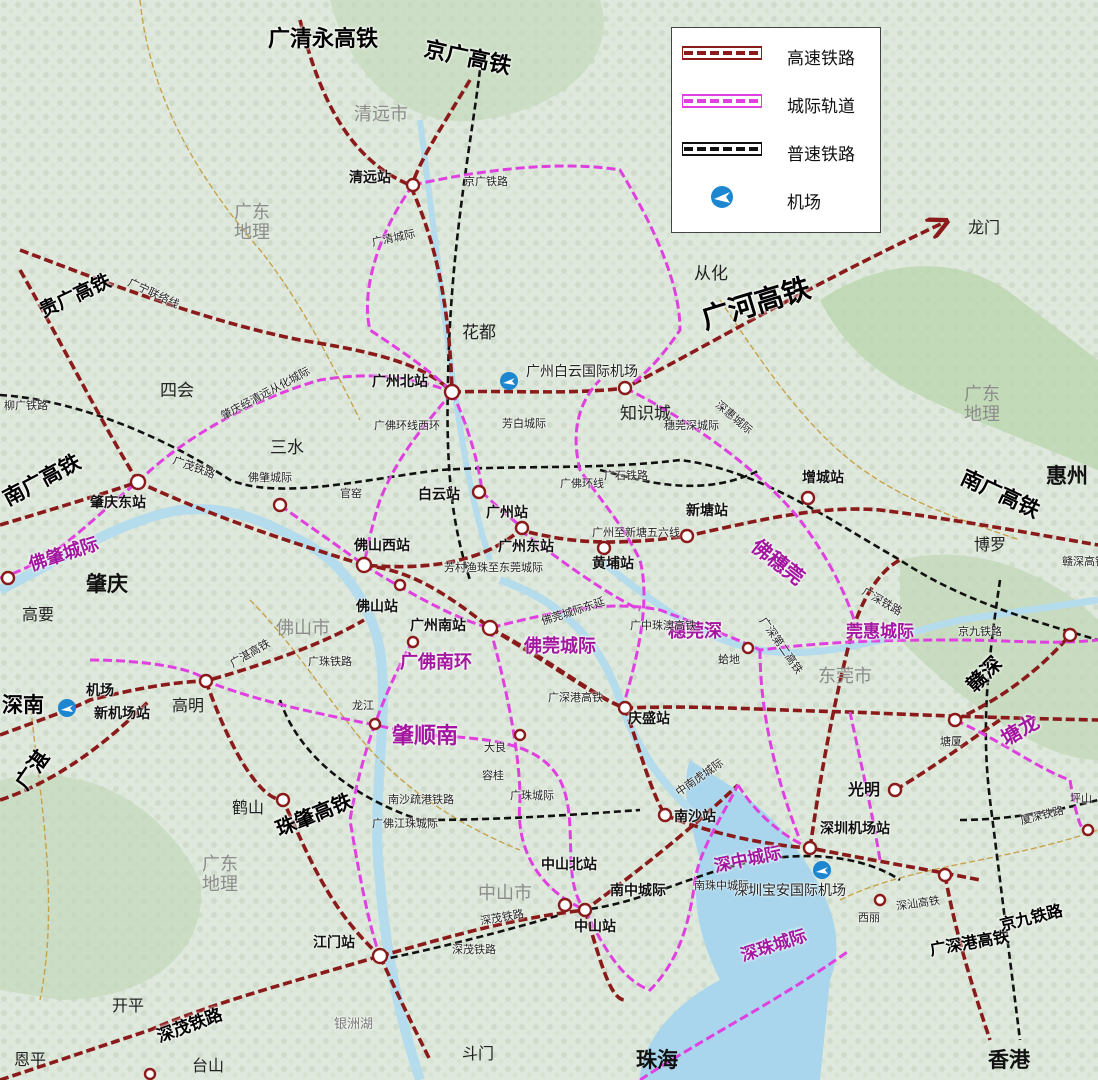 The image size is (1098, 1080). What do you see at coordinates (122, 714) in the screenshot?
I see `station-label-new-airport: 新机场站` at bounding box center [122, 714].